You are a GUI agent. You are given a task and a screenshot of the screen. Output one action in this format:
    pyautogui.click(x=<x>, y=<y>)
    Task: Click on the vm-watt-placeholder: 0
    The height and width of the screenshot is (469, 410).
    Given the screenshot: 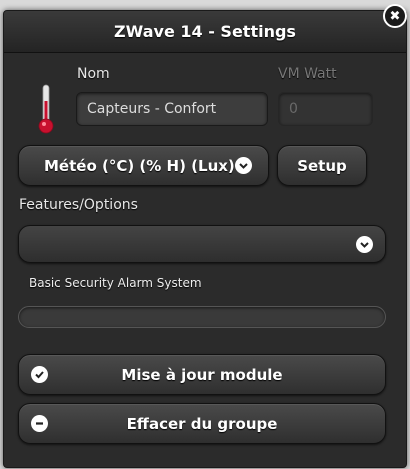 What is the action you would take?
    pyautogui.click(x=293, y=109)
    